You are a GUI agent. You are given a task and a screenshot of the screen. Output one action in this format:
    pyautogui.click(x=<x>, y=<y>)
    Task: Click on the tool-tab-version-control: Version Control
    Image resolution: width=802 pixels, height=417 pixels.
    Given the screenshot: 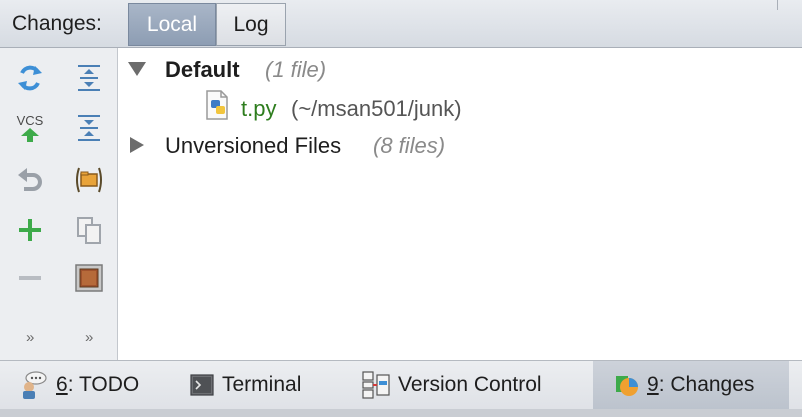 What is the action you would take?
    pyautogui.click(x=472, y=385)
    